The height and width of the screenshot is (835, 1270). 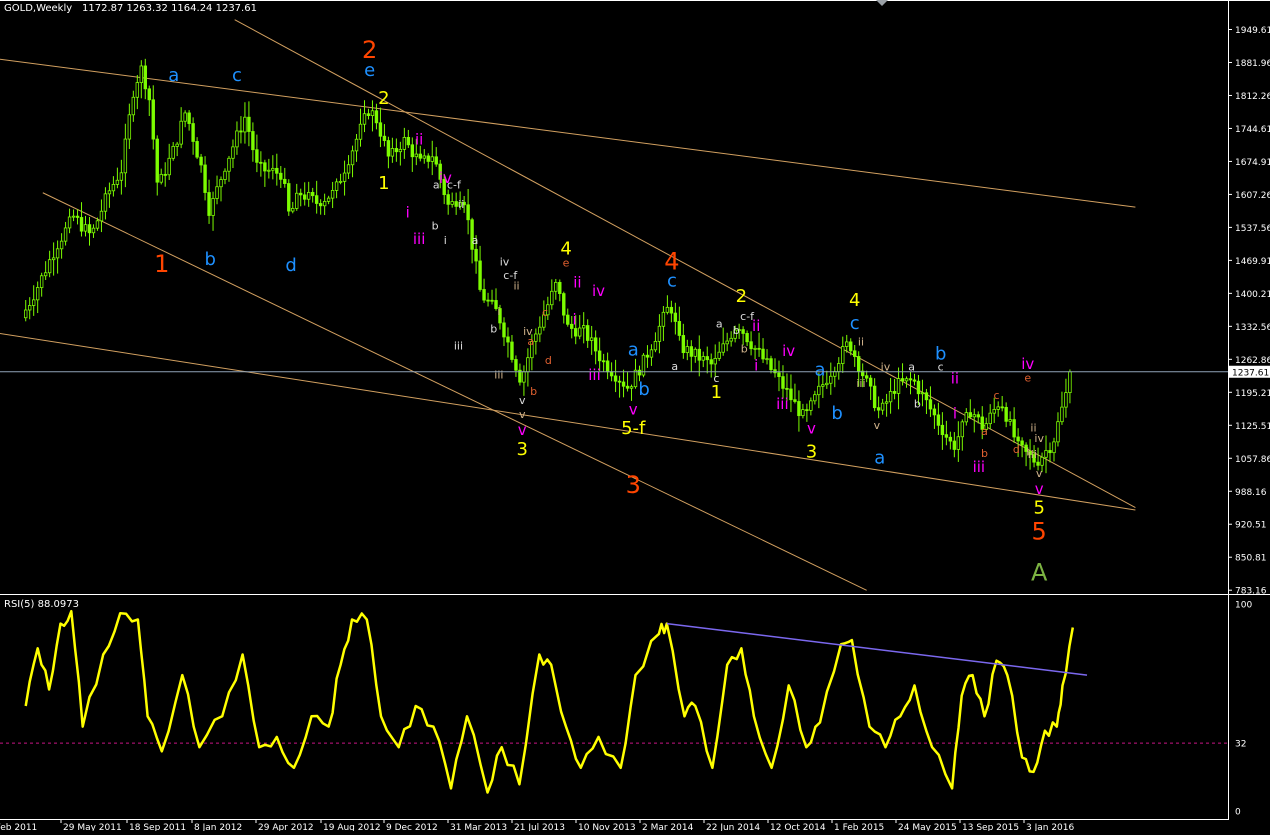 What do you see at coordinates (1039, 532) in the screenshot?
I see `wave-label: 5` at bounding box center [1039, 532].